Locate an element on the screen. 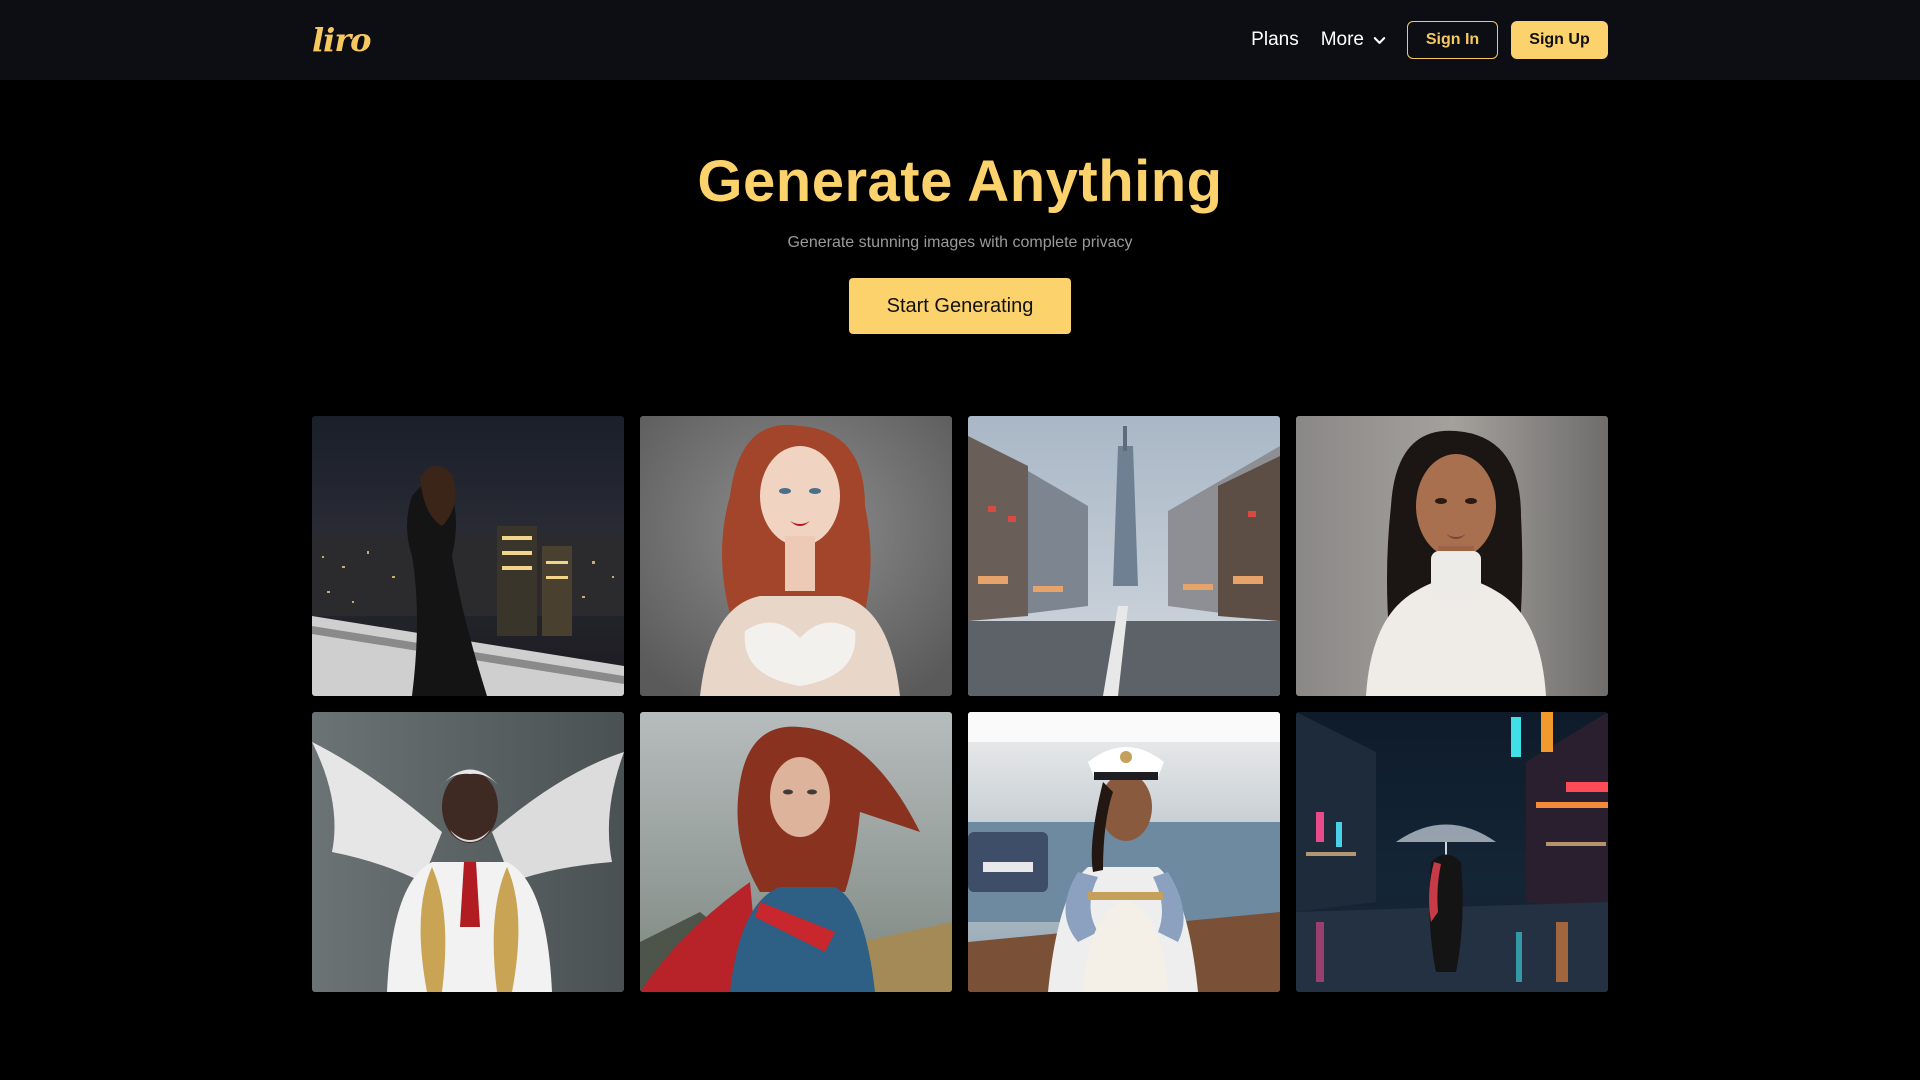 This screenshot has width=1920, height=1080. gallery-image-white-top-portrait is located at coordinates (1452, 556).